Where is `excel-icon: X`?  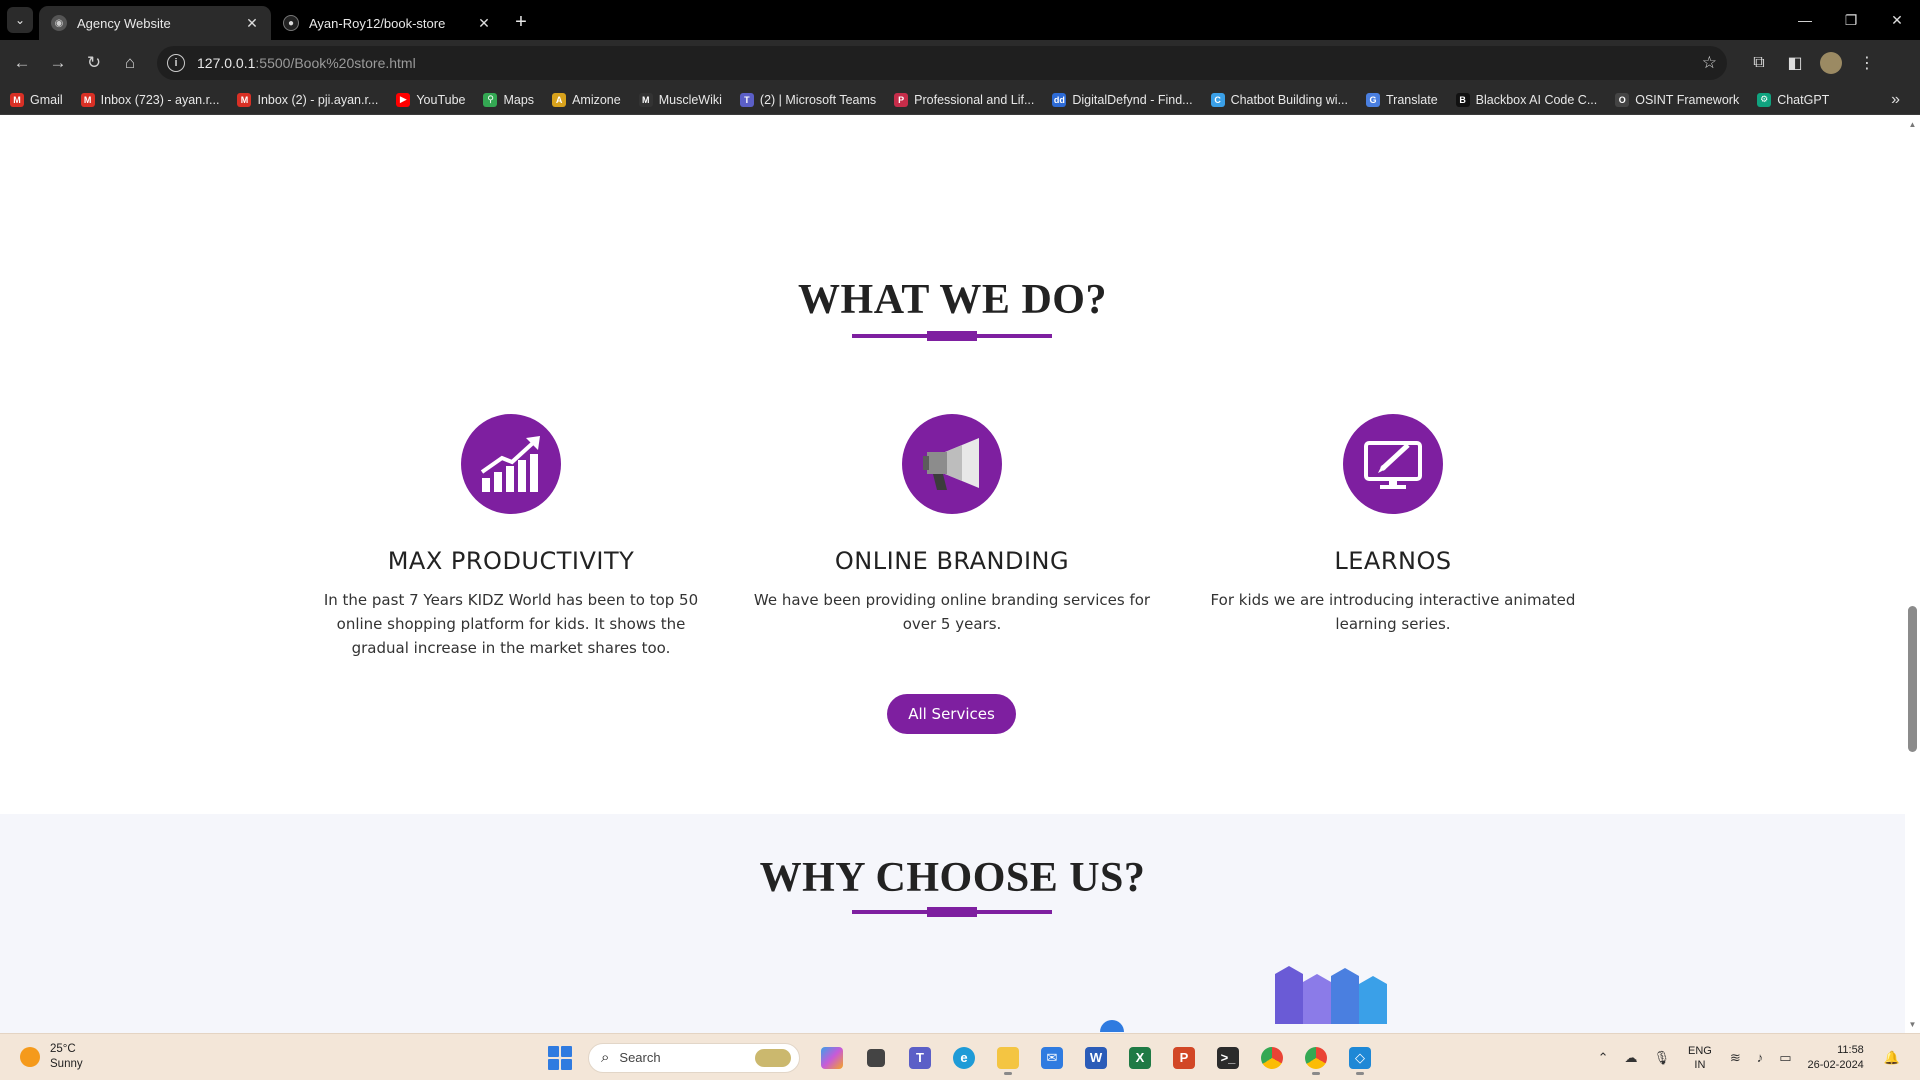 excel-icon: X is located at coordinates (1140, 1058).